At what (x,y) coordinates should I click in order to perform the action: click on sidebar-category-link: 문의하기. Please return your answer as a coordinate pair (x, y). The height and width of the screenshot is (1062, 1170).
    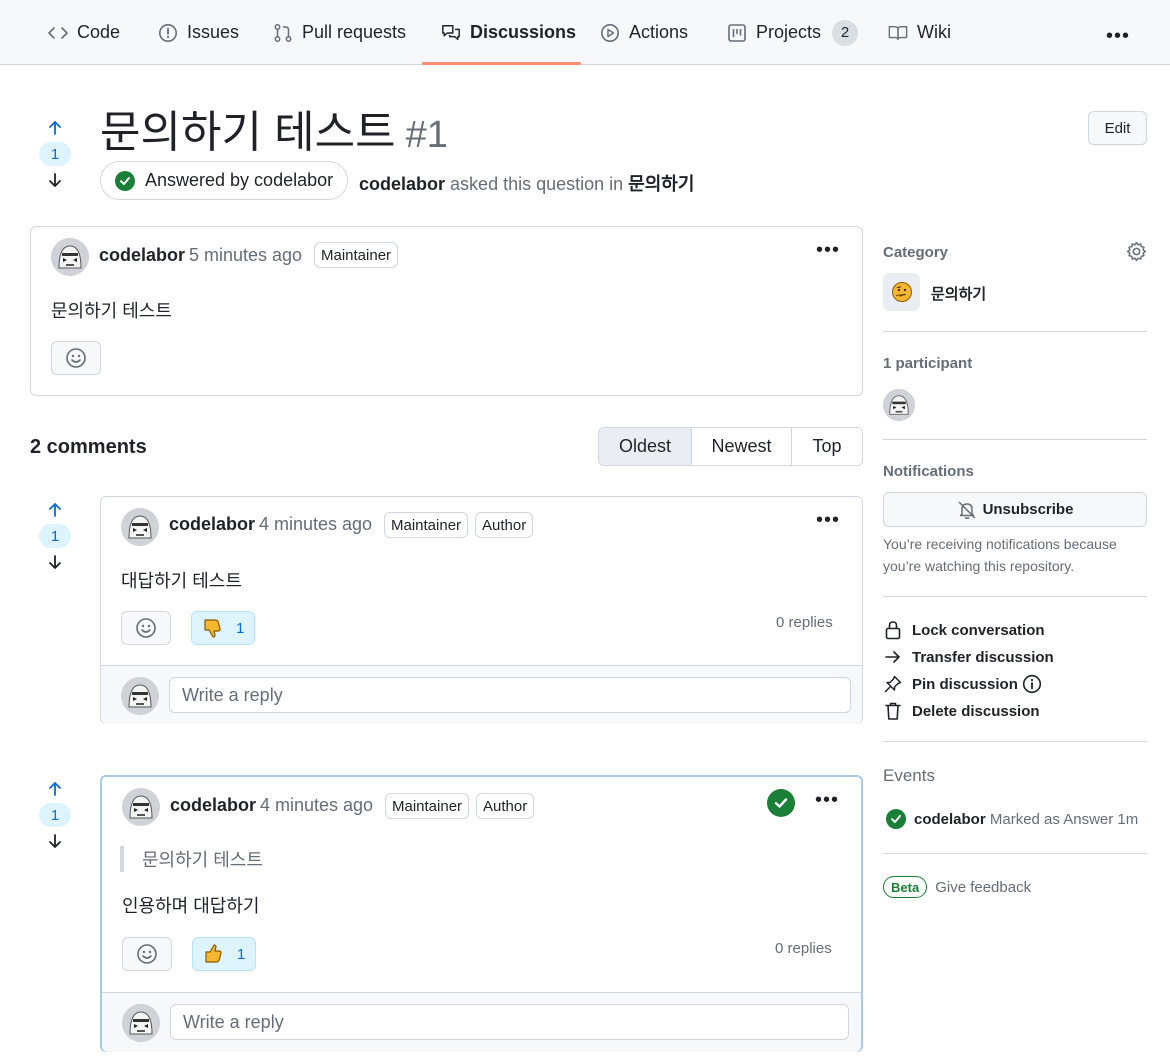
    Looking at the image, I should click on (958, 293).